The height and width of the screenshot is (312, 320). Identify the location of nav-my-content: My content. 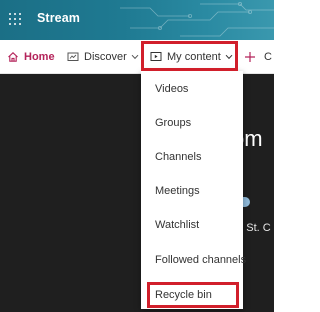
(191, 56).